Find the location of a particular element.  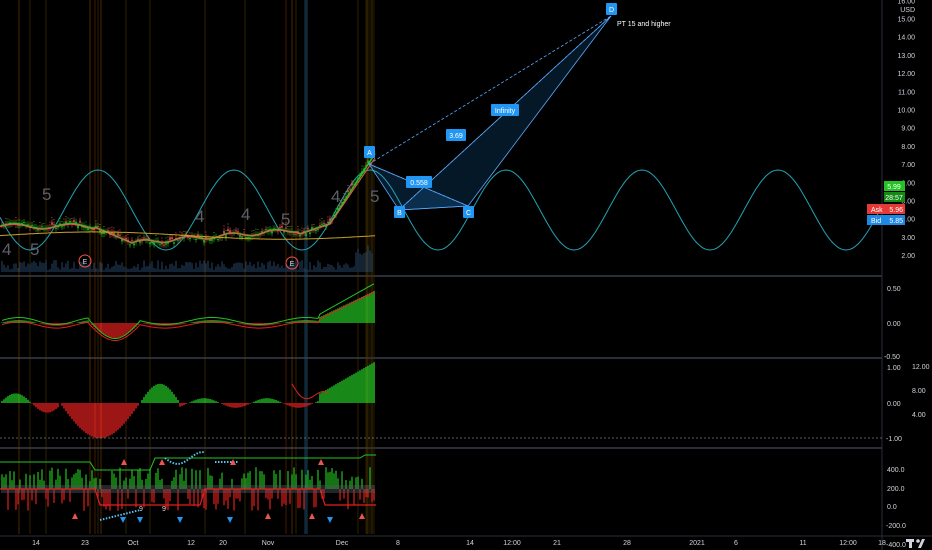

pattern-point-a: A is located at coordinates (369, 152).